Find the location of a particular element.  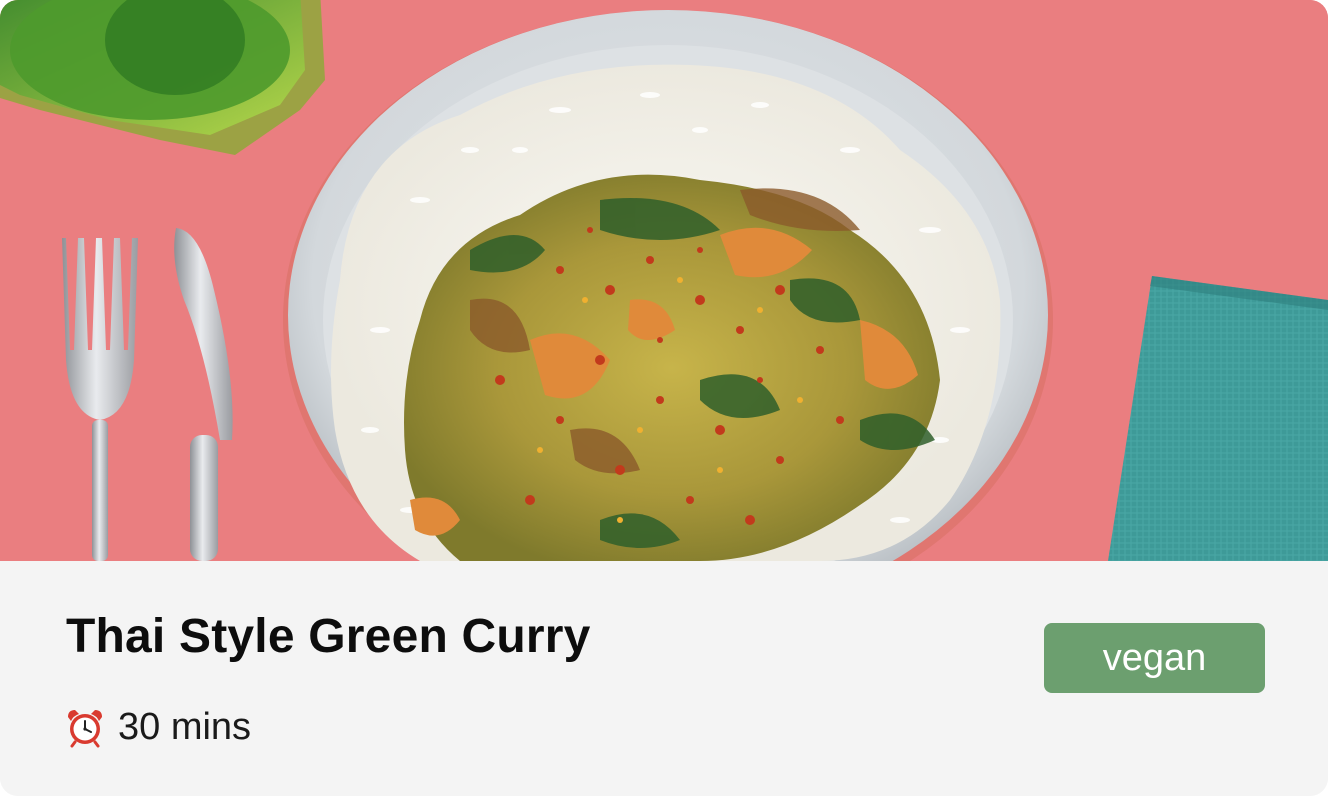

alarm-clock-icon is located at coordinates (85, 727).